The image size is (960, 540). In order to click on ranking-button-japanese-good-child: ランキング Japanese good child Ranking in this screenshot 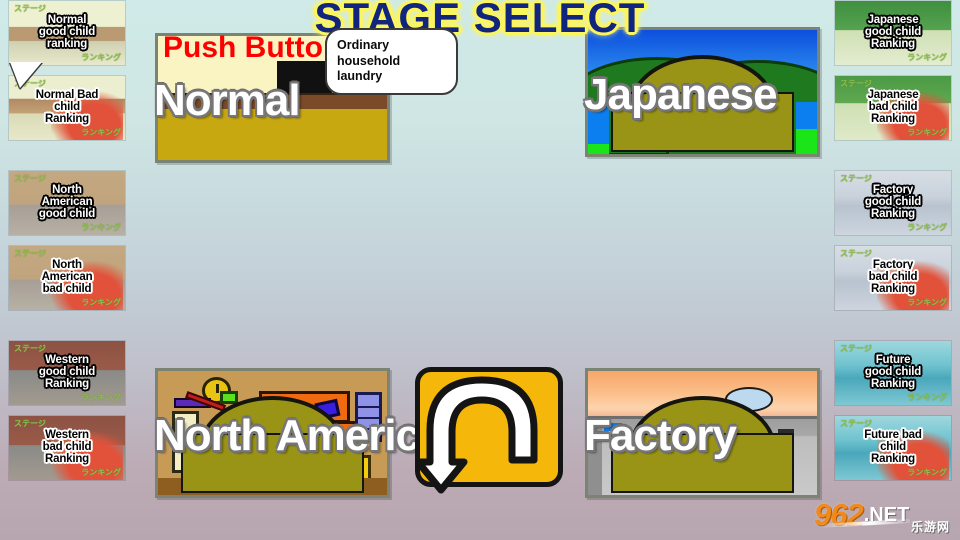, I will do `click(893, 33)`.